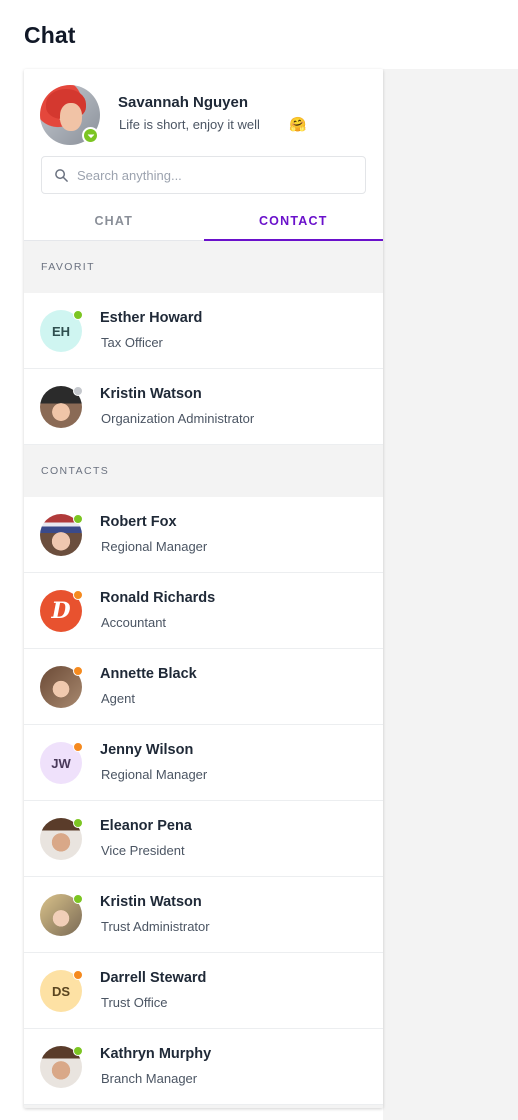  I want to click on contact-row: Robert Fox Regional Manager, so click(203, 535).